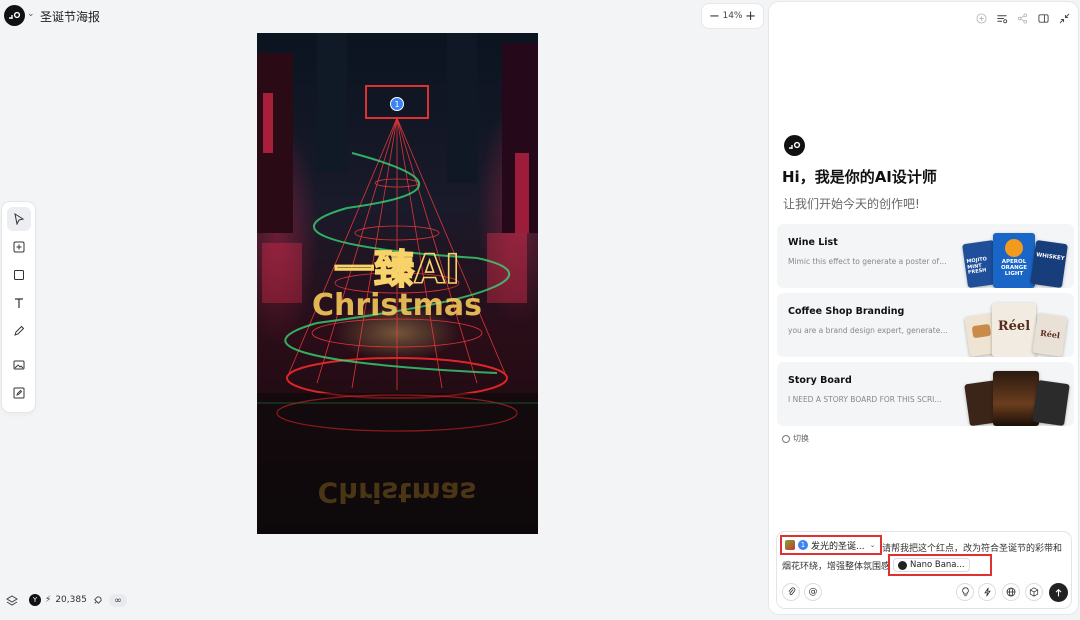 Image resolution: width=1080 pixels, height=620 pixels. I want to click on add-frame-button, so click(19, 247).